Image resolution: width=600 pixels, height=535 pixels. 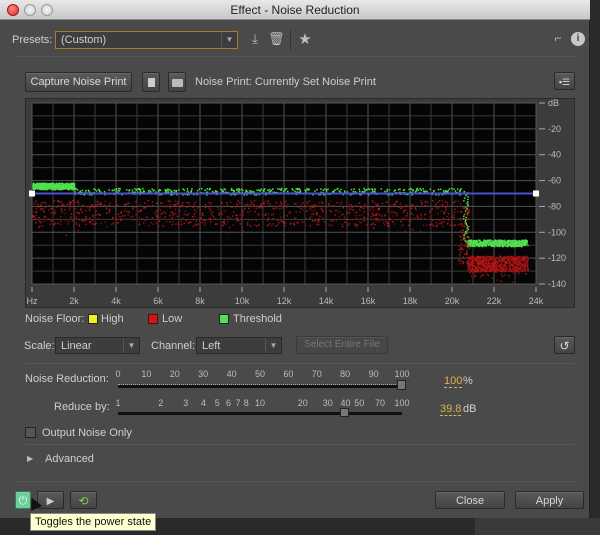 What do you see at coordinates (83, 500) in the screenshot?
I see `loop-button: ⟲` at bounding box center [83, 500].